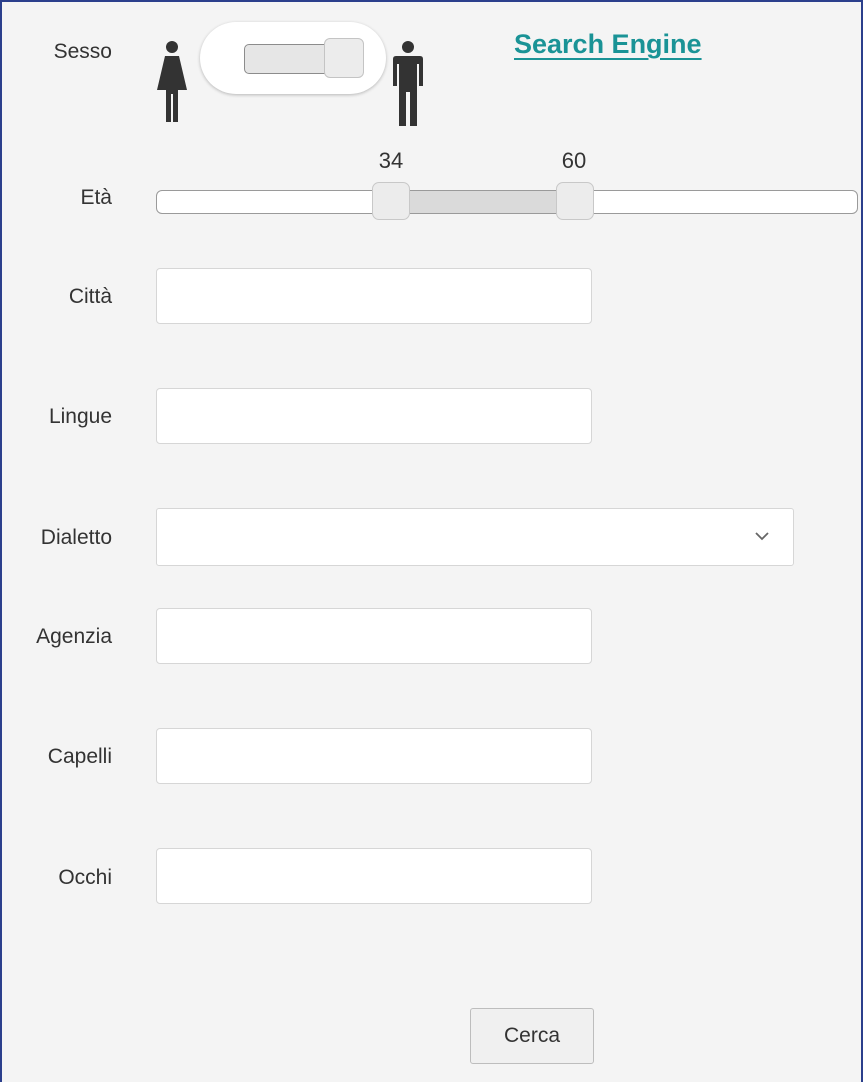  What do you see at coordinates (532, 1036) in the screenshot?
I see `search-button: Cerca` at bounding box center [532, 1036].